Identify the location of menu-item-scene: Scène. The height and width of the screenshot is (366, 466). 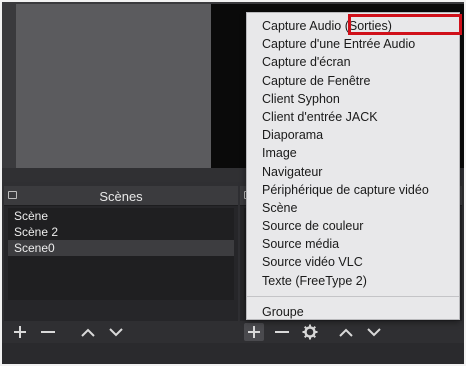
(353, 208).